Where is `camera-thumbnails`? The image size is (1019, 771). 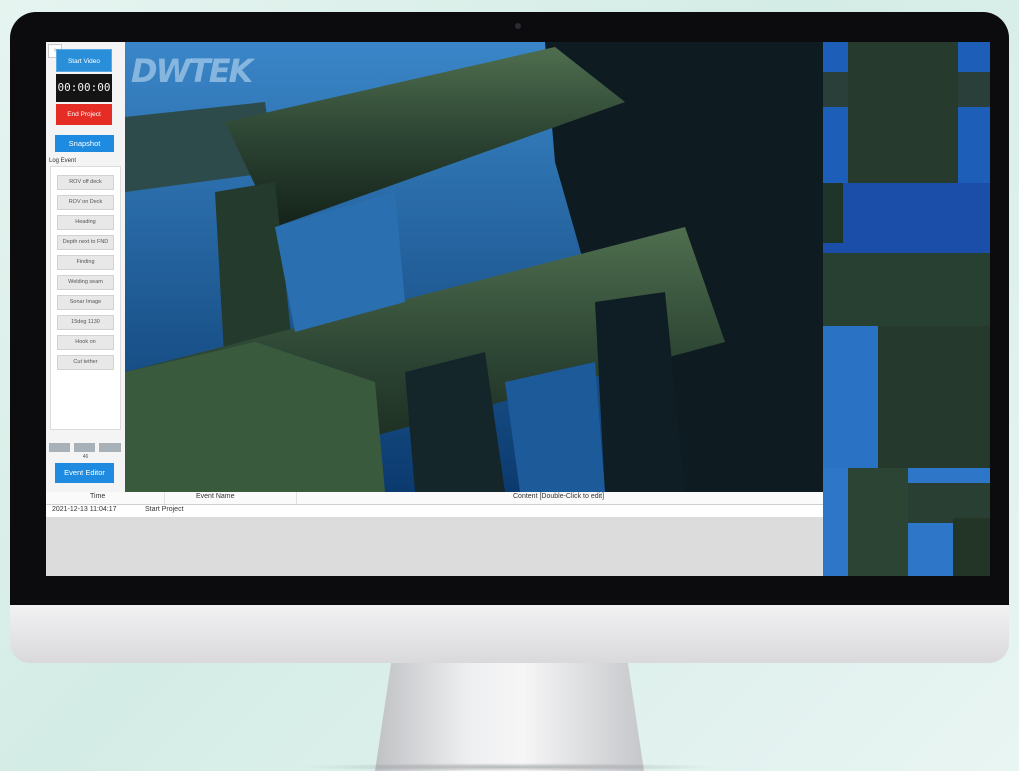
camera-thumbnails is located at coordinates (906, 309).